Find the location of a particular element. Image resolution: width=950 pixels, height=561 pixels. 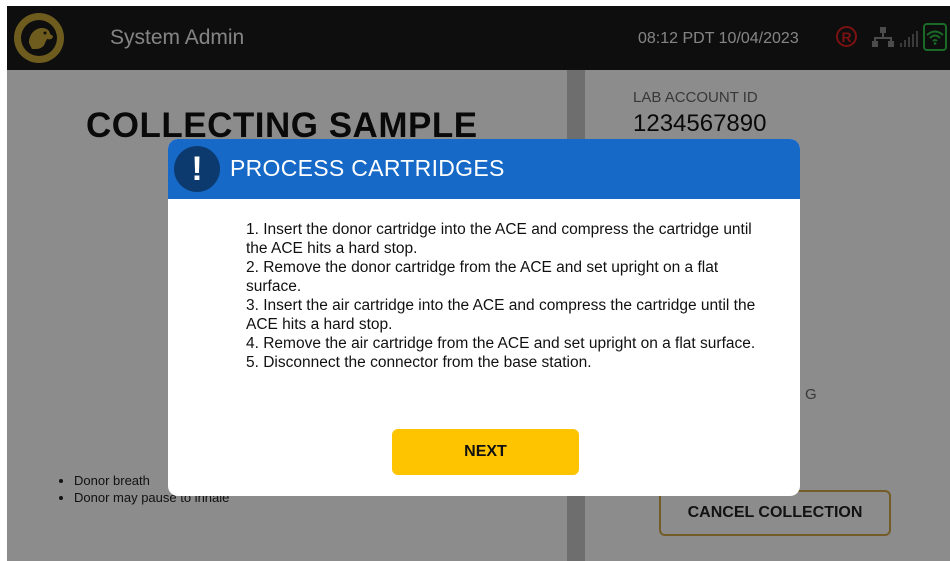

dialog-header: ! PROCESS CARTRIDGES is located at coordinates (484, 169).